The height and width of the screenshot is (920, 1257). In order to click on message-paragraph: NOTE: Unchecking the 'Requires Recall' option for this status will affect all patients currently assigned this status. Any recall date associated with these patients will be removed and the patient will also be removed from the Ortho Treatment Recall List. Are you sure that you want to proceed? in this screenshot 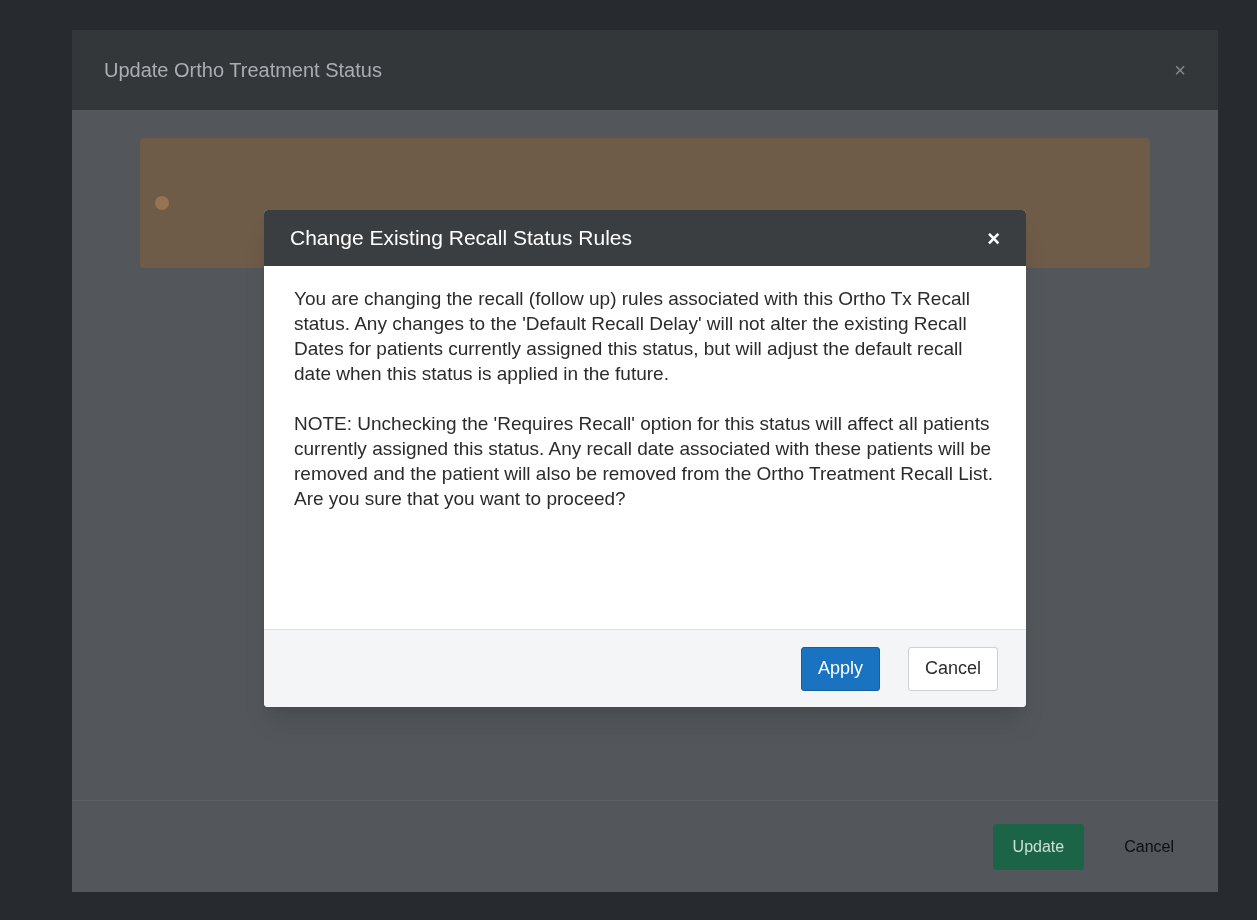, I will do `click(644, 461)`.